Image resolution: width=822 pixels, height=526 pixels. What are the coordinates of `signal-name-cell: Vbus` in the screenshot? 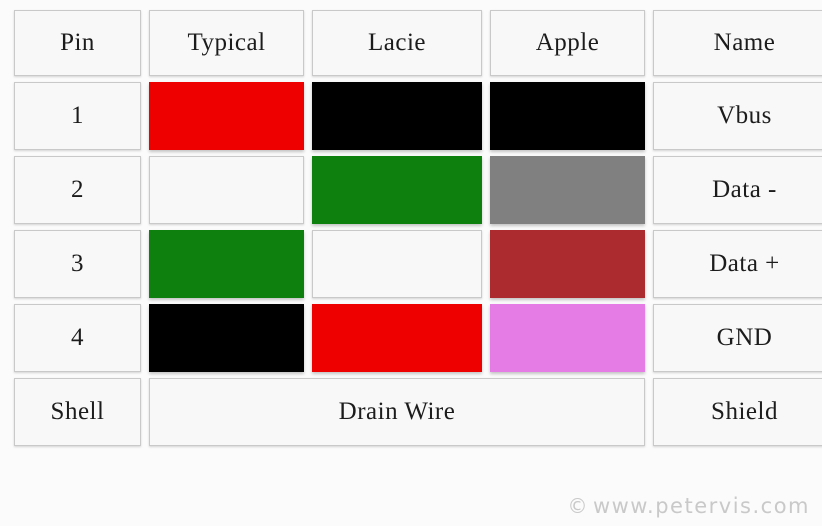 It's located at (737, 116).